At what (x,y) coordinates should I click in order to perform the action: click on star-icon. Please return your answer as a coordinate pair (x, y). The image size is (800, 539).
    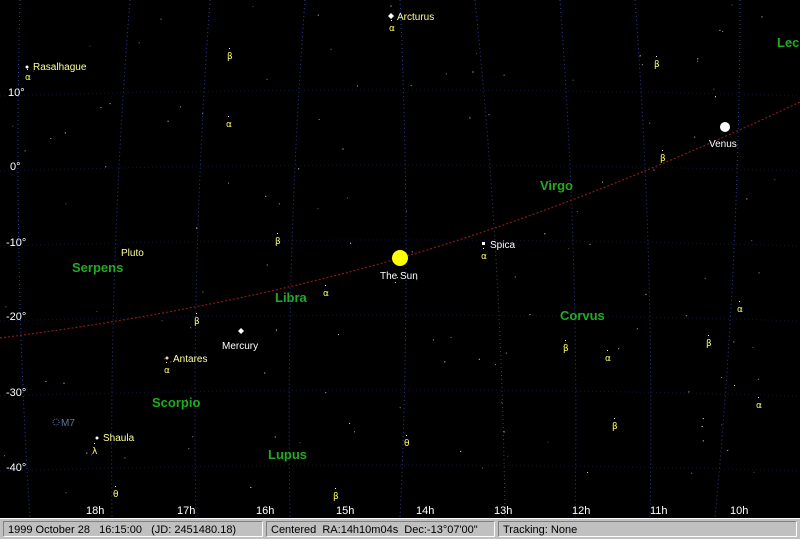
    Looking at the image, I should click on (27, 67).